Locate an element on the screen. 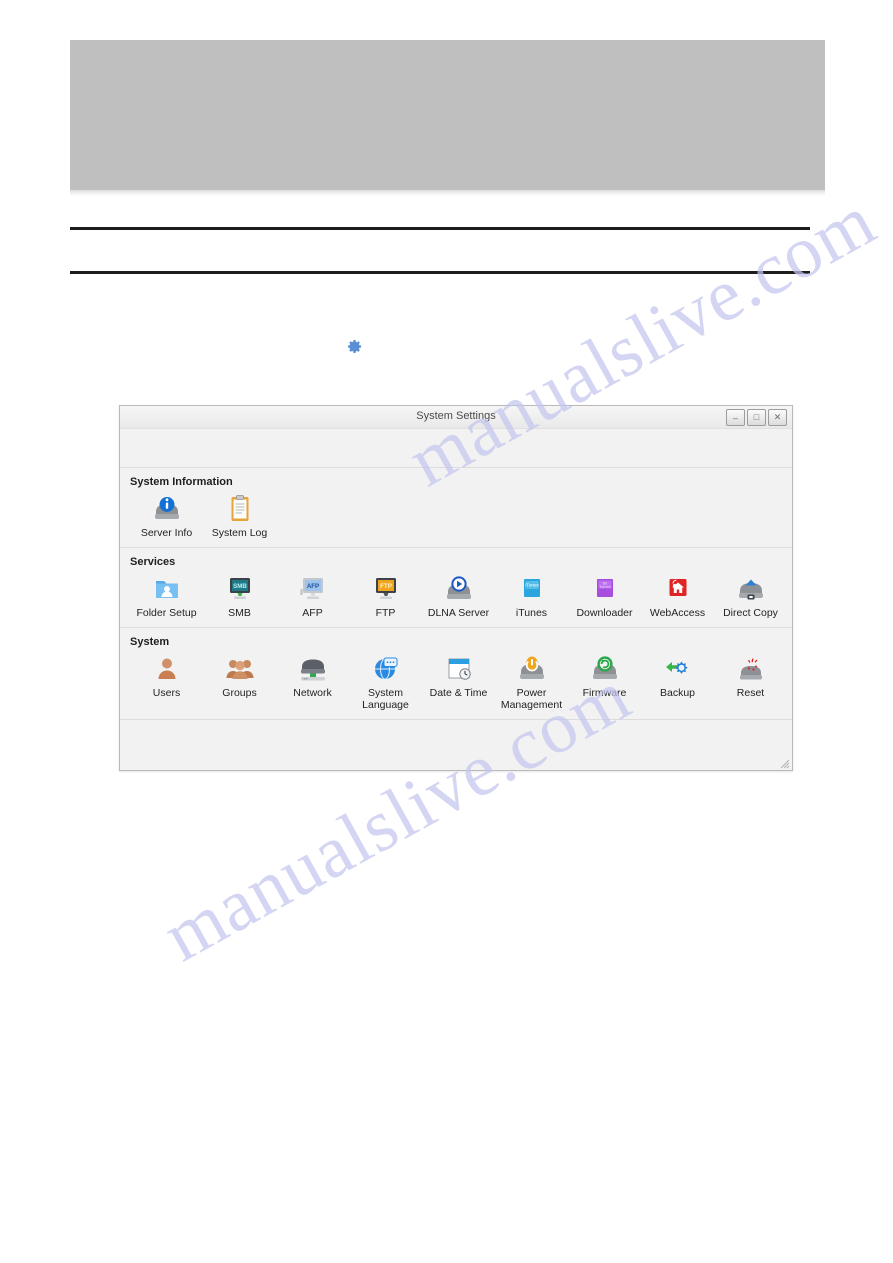 This screenshot has height=1263, width=893. minimize-glyph: – is located at coordinates (735, 418).